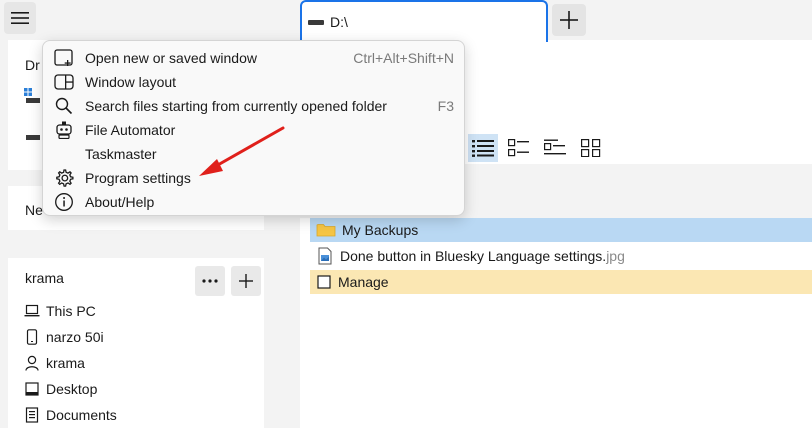 The image size is (812, 428). Describe the element at coordinates (81, 415) in the screenshot. I see `tree-item-label: Documents` at that location.